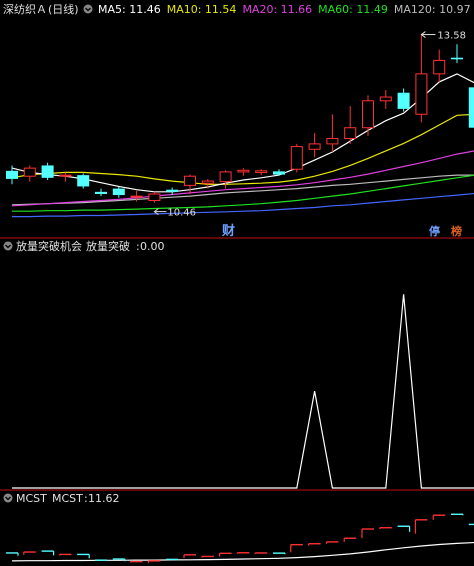 This screenshot has height=566, width=474. What do you see at coordinates (108, 246) in the screenshot?
I see `indicator1-series-label: 放量突破` at bounding box center [108, 246].